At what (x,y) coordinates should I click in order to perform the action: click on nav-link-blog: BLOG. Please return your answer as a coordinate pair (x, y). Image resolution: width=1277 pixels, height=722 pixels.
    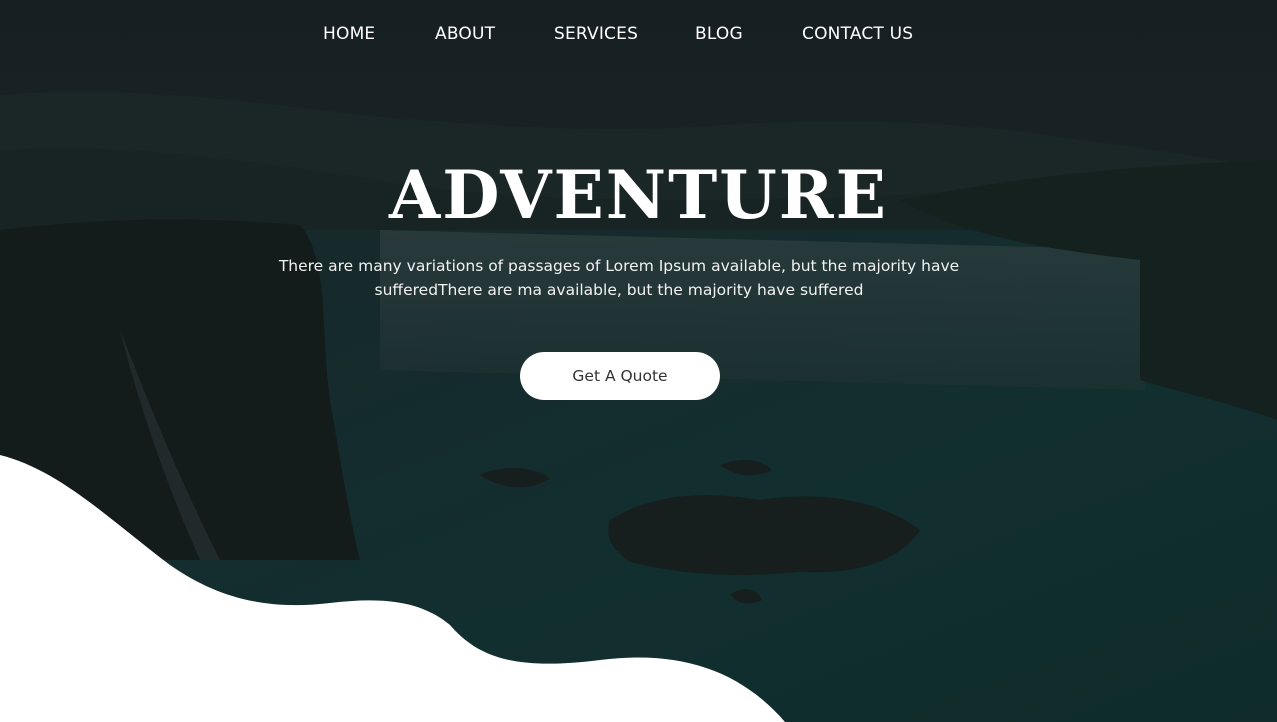
    Looking at the image, I should click on (719, 34).